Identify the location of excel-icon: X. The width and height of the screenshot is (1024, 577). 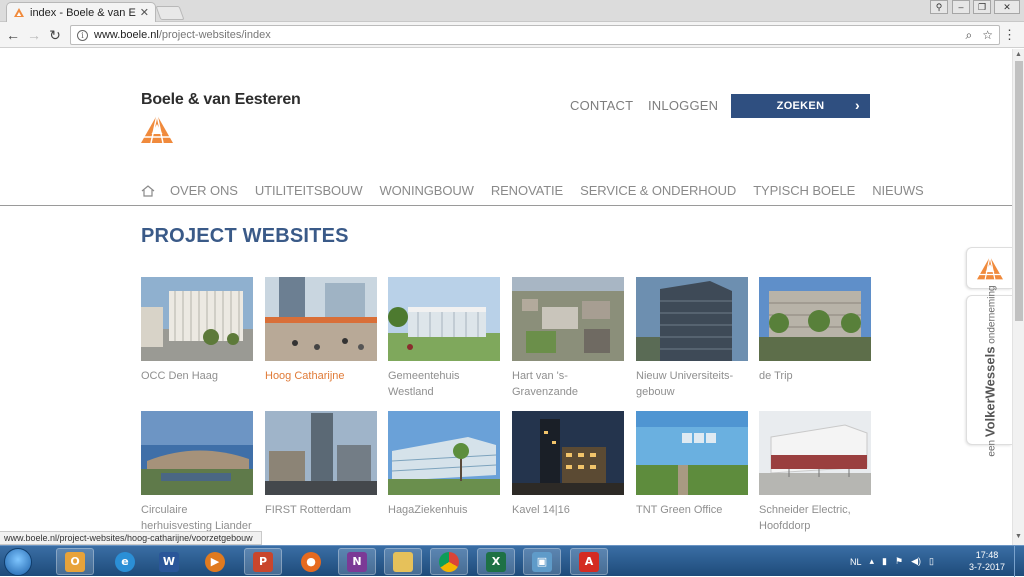
(496, 561).